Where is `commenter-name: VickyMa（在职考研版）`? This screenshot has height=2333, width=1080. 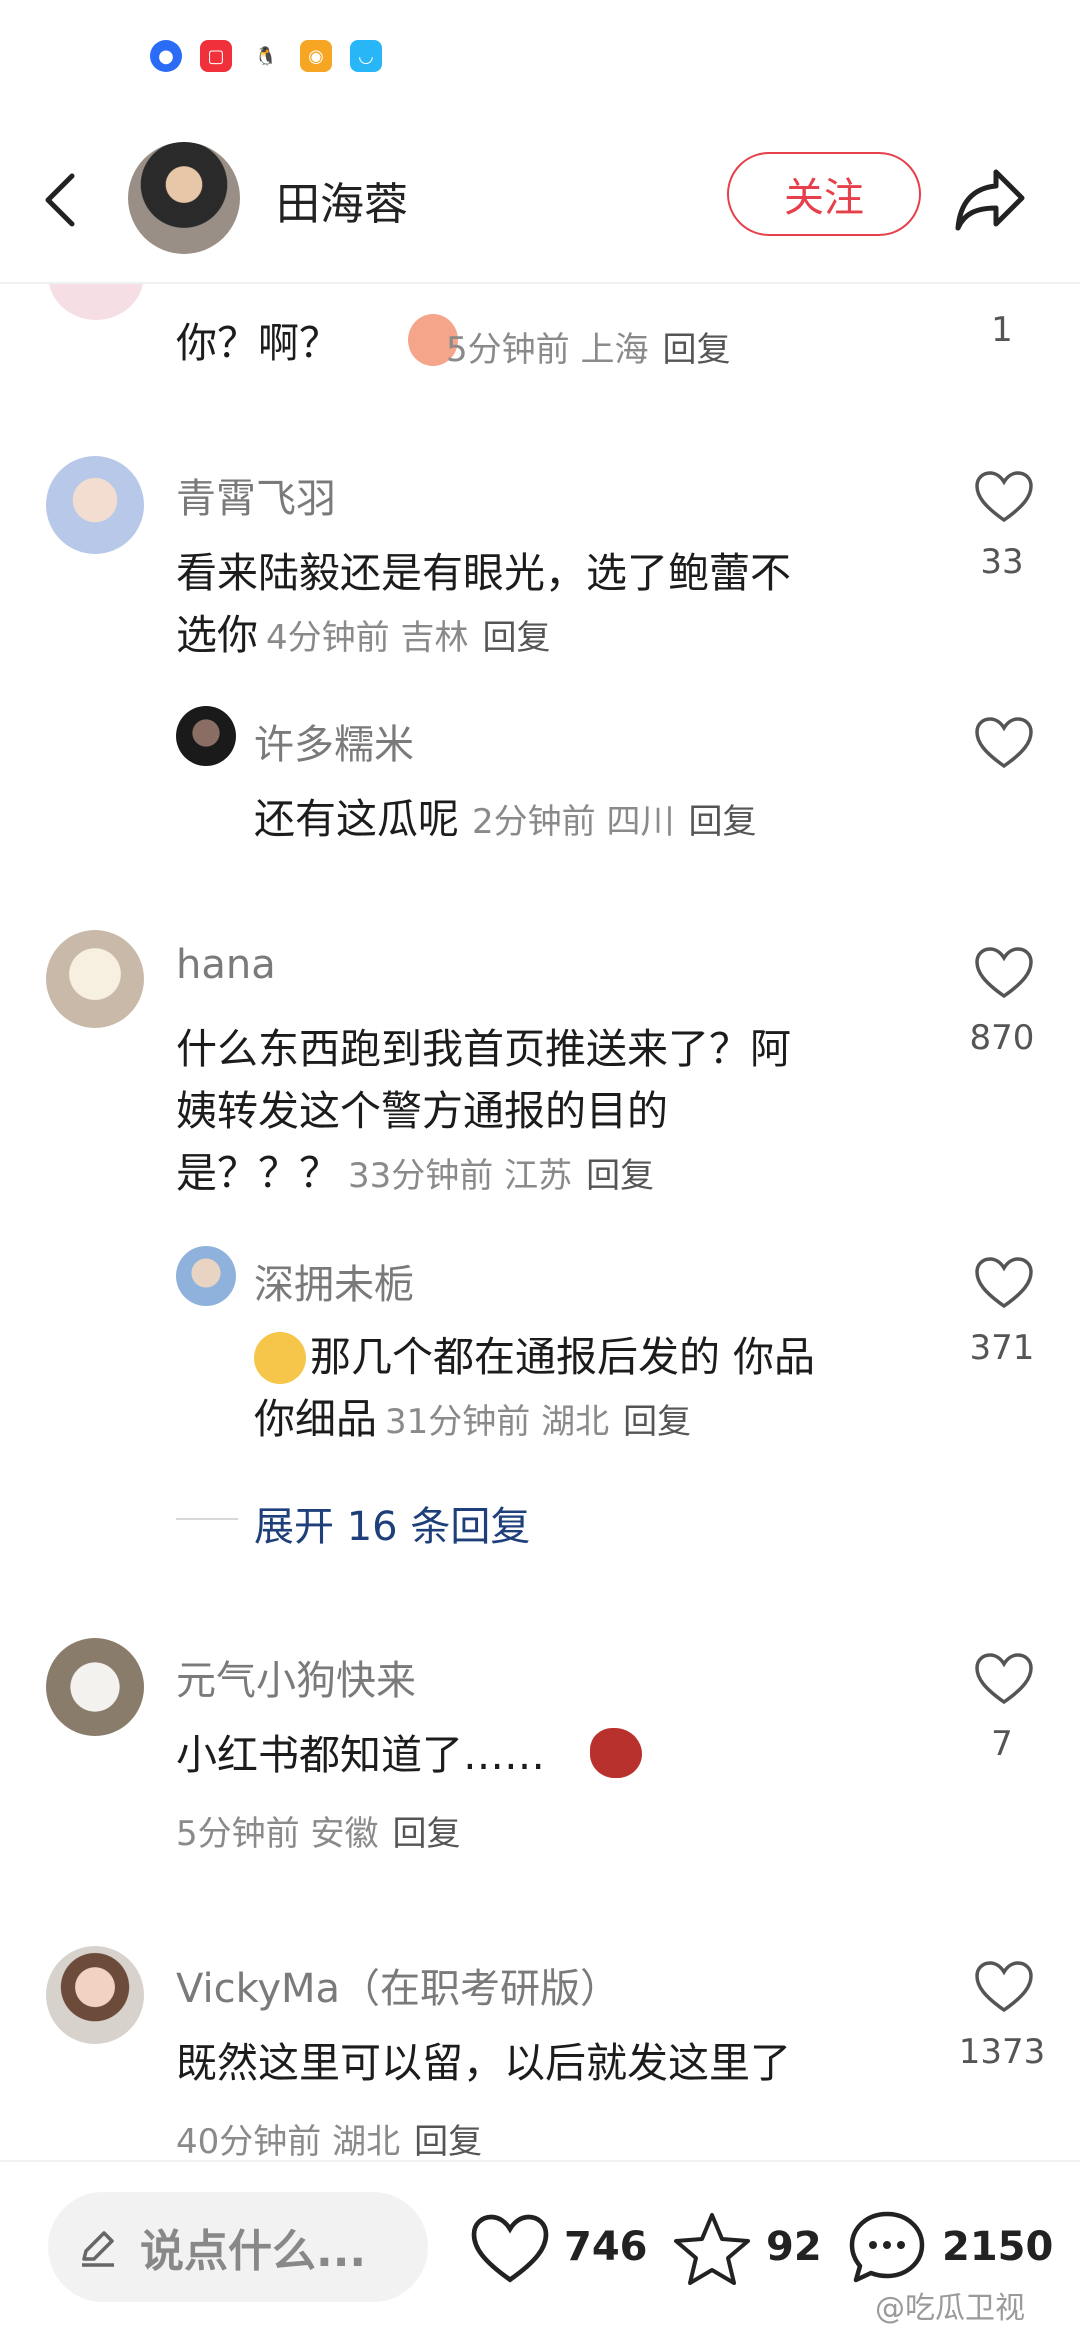
commenter-name: VickyMa（在职考研版） is located at coordinates (398, 1985).